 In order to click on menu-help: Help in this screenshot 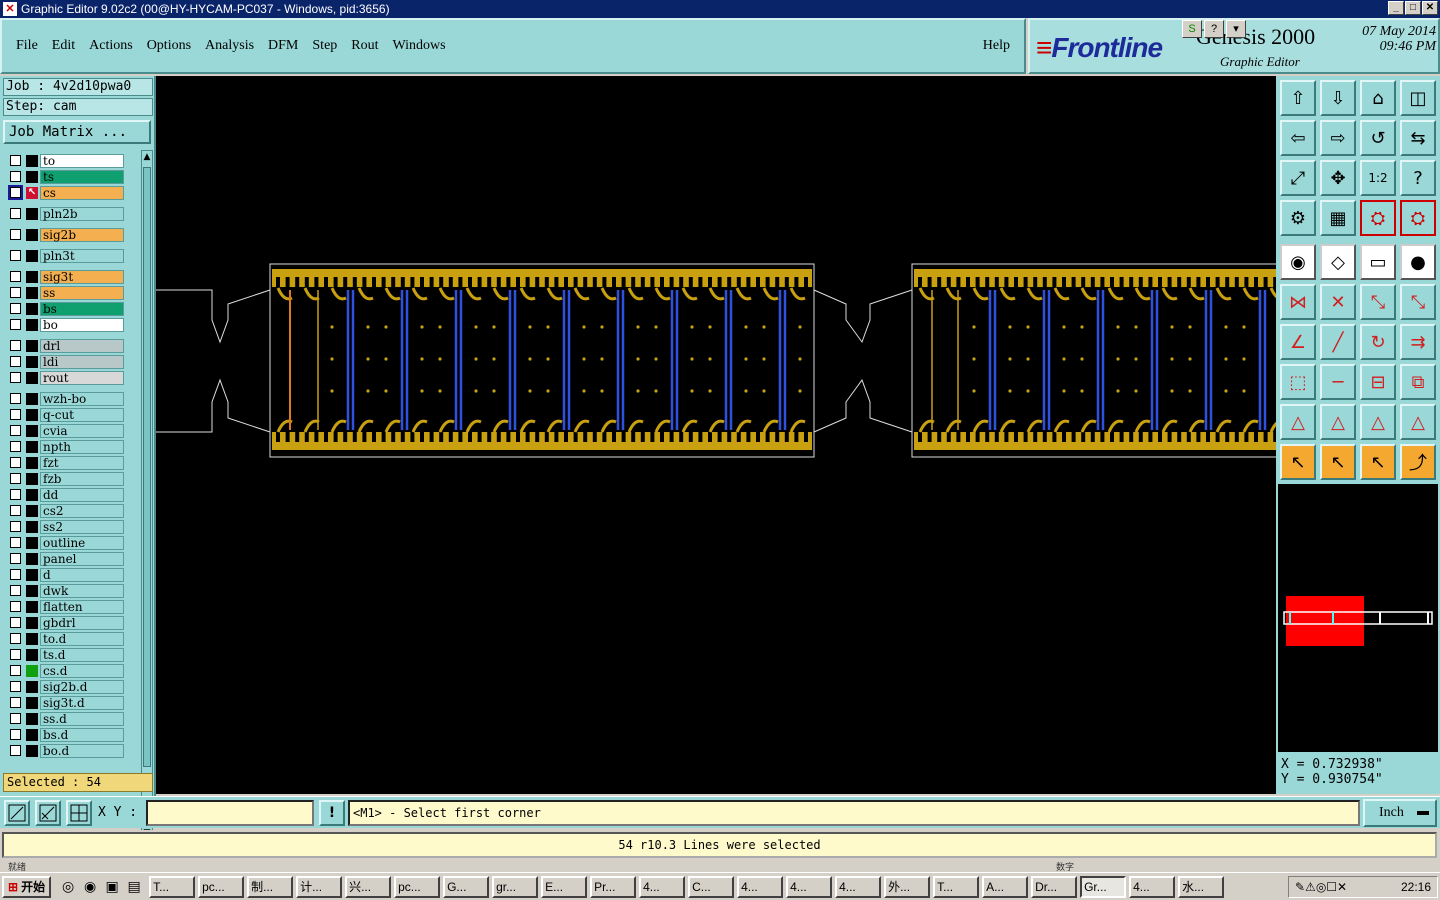, I will do `click(996, 46)`.